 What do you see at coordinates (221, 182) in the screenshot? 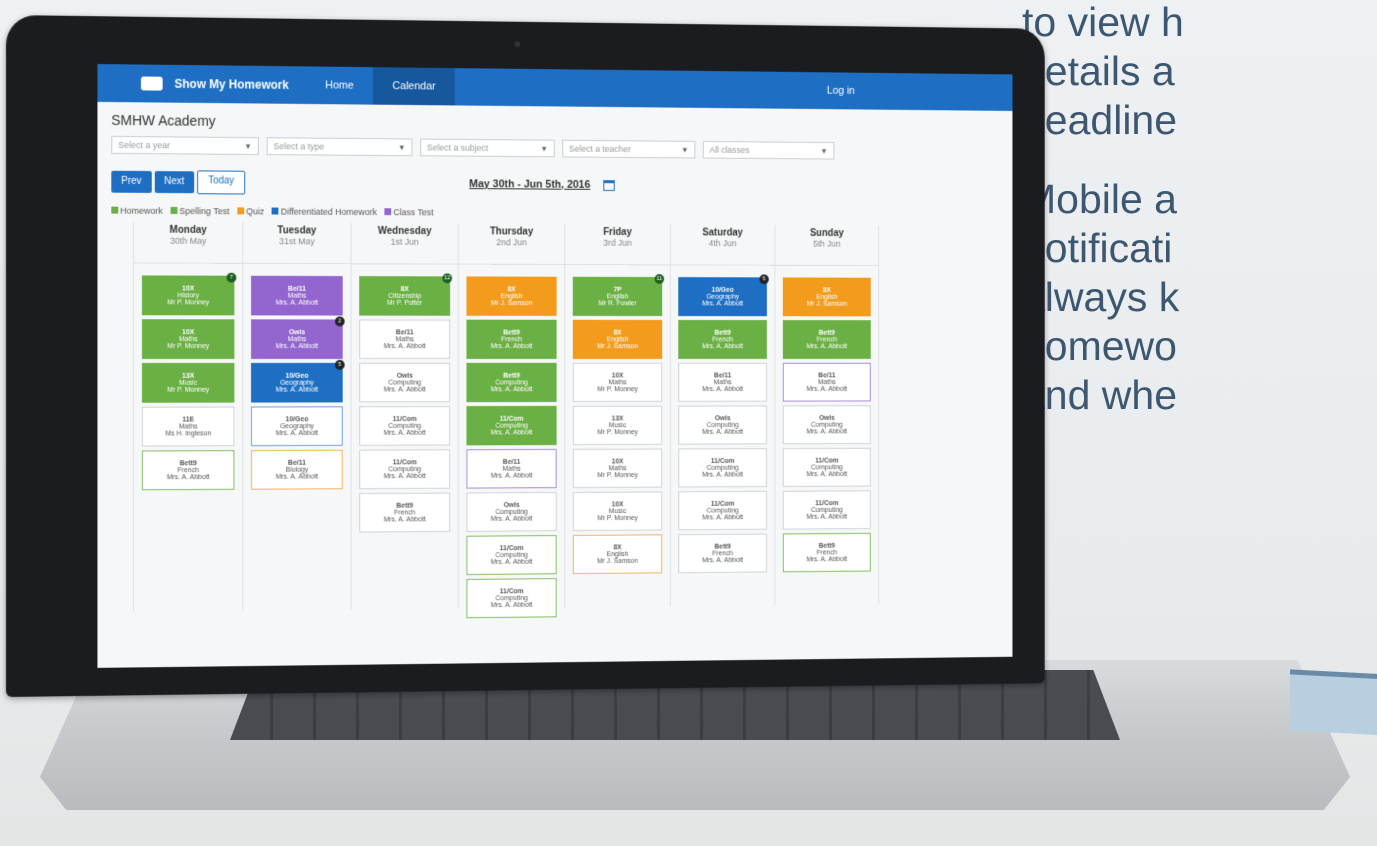
I see `today-button: Today` at bounding box center [221, 182].